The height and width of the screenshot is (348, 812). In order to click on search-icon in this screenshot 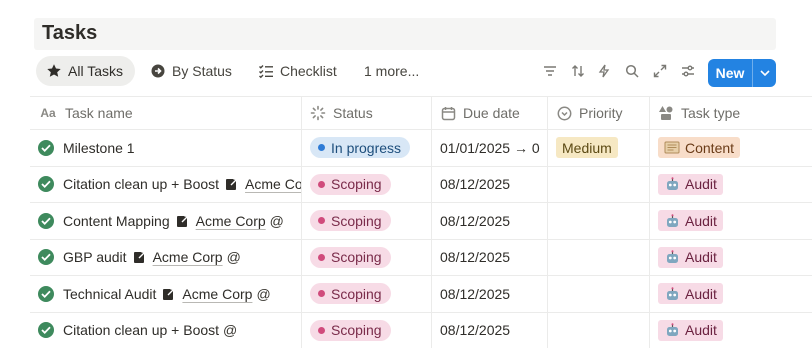, I will do `click(632, 71)`.